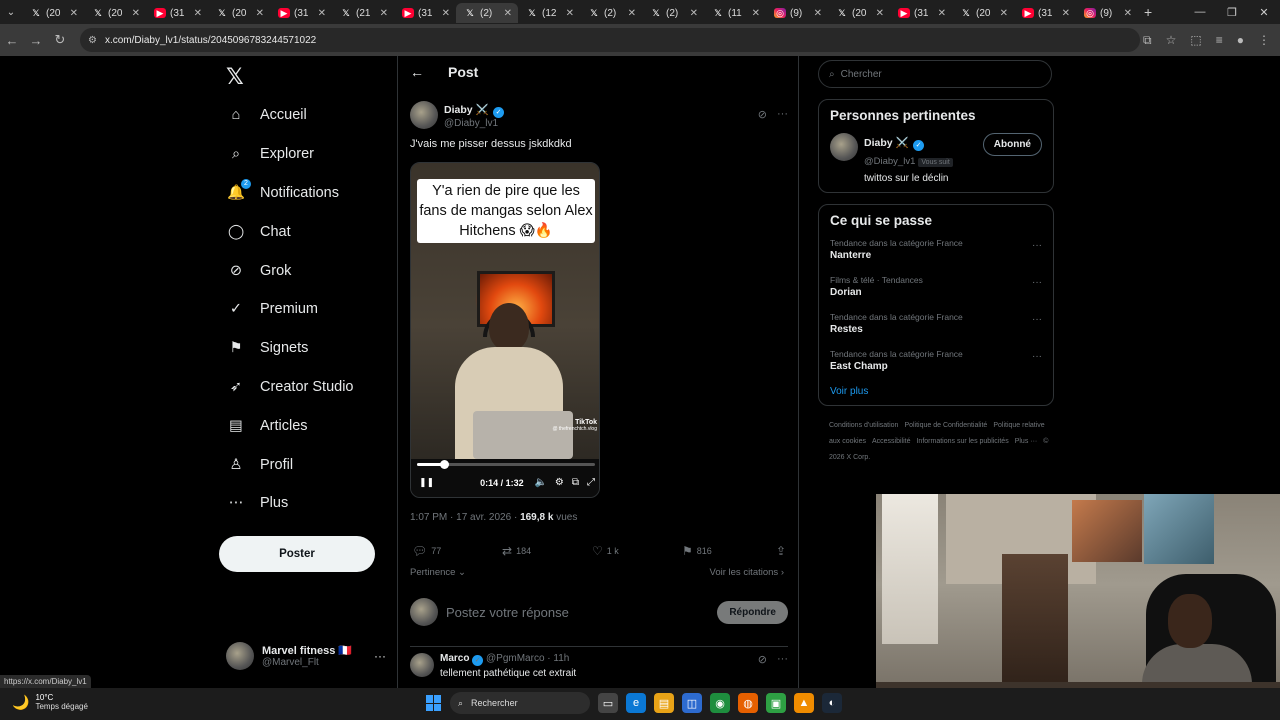  Describe the element at coordinates (235, 77) in the screenshot. I see `x-logo-icon: 𝕏` at that location.